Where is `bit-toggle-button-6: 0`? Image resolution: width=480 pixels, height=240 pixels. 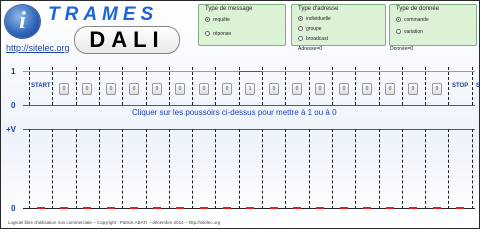
bit-toggle-button-6: 0 is located at coordinates (204, 89).